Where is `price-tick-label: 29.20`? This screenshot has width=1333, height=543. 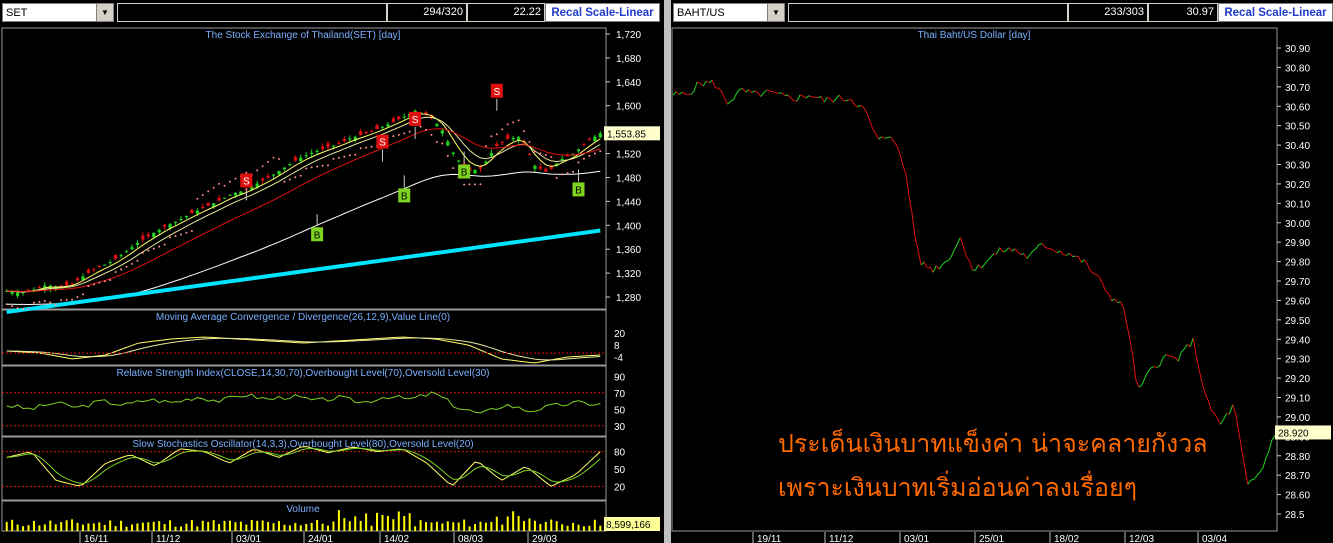
price-tick-label: 29.20 is located at coordinates (1297, 379).